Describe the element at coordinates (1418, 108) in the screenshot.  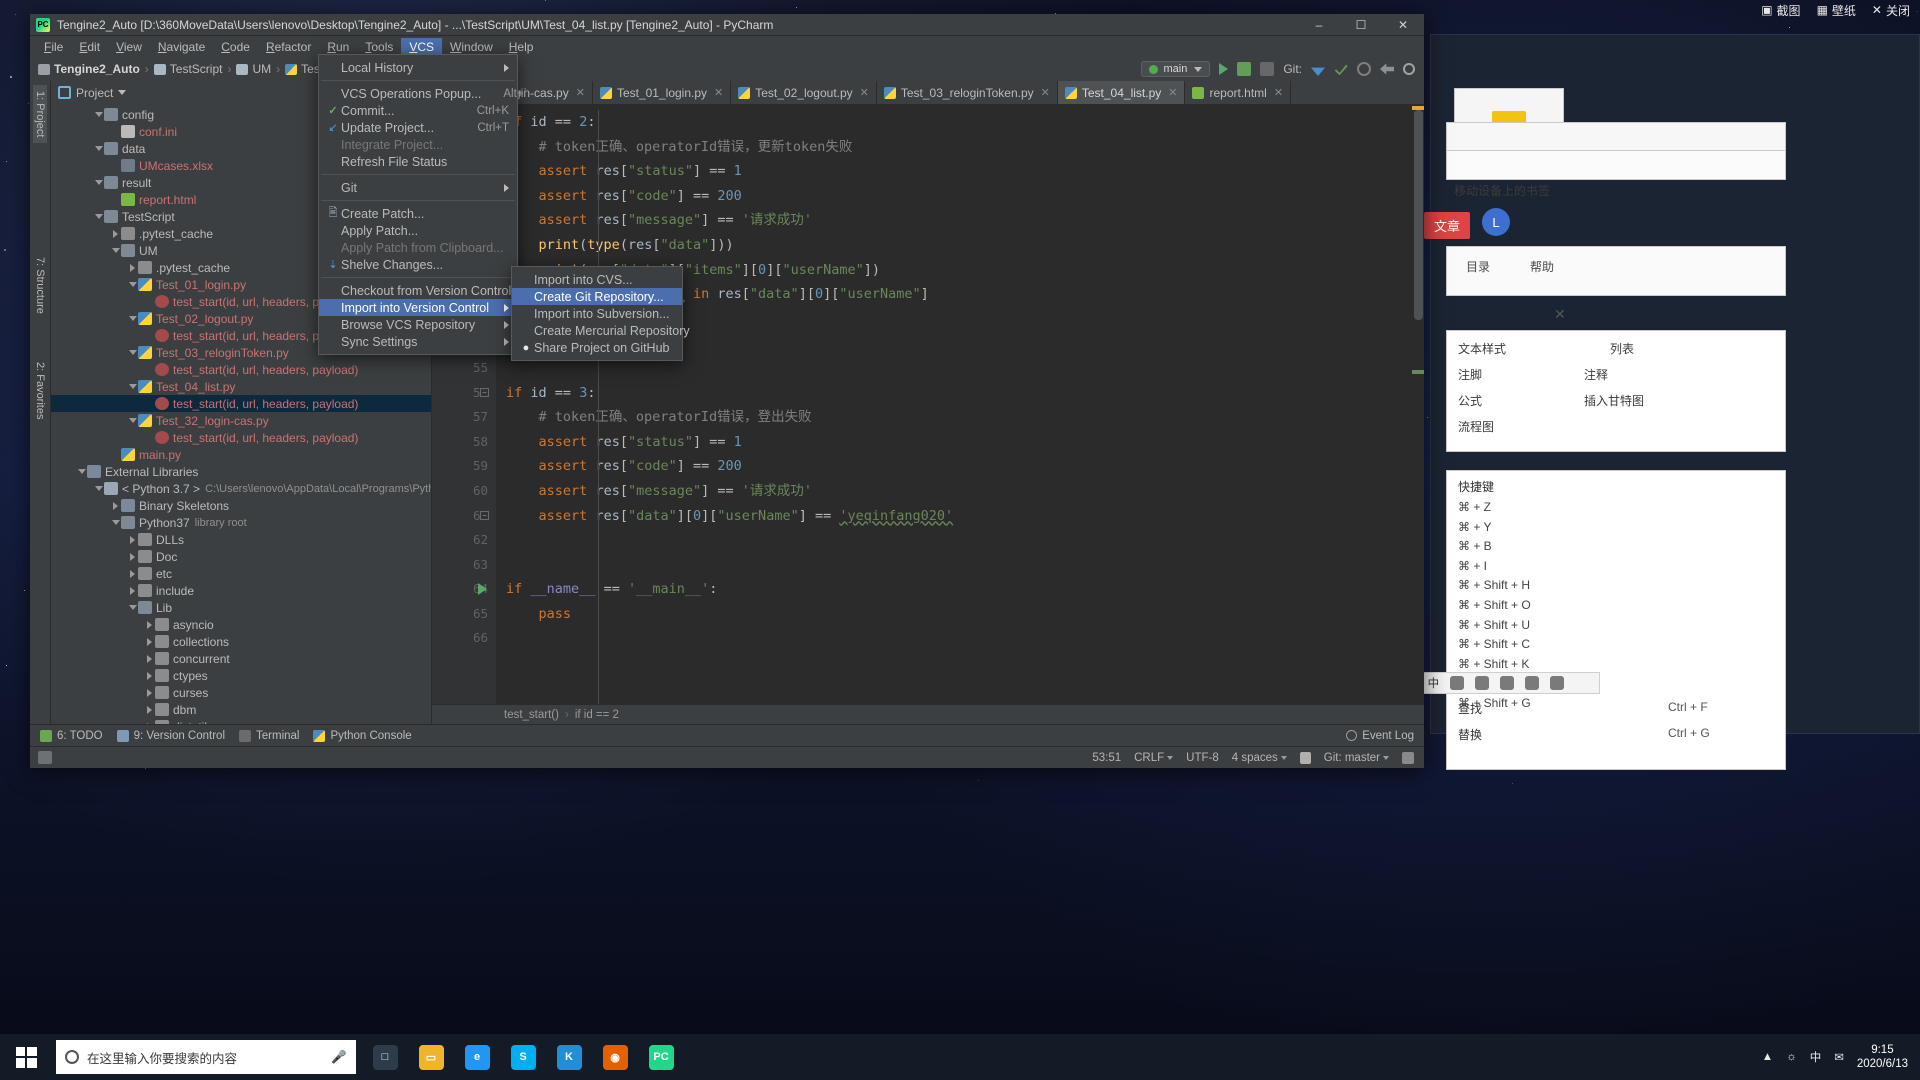
I see `error-stripe-mark` at that location.